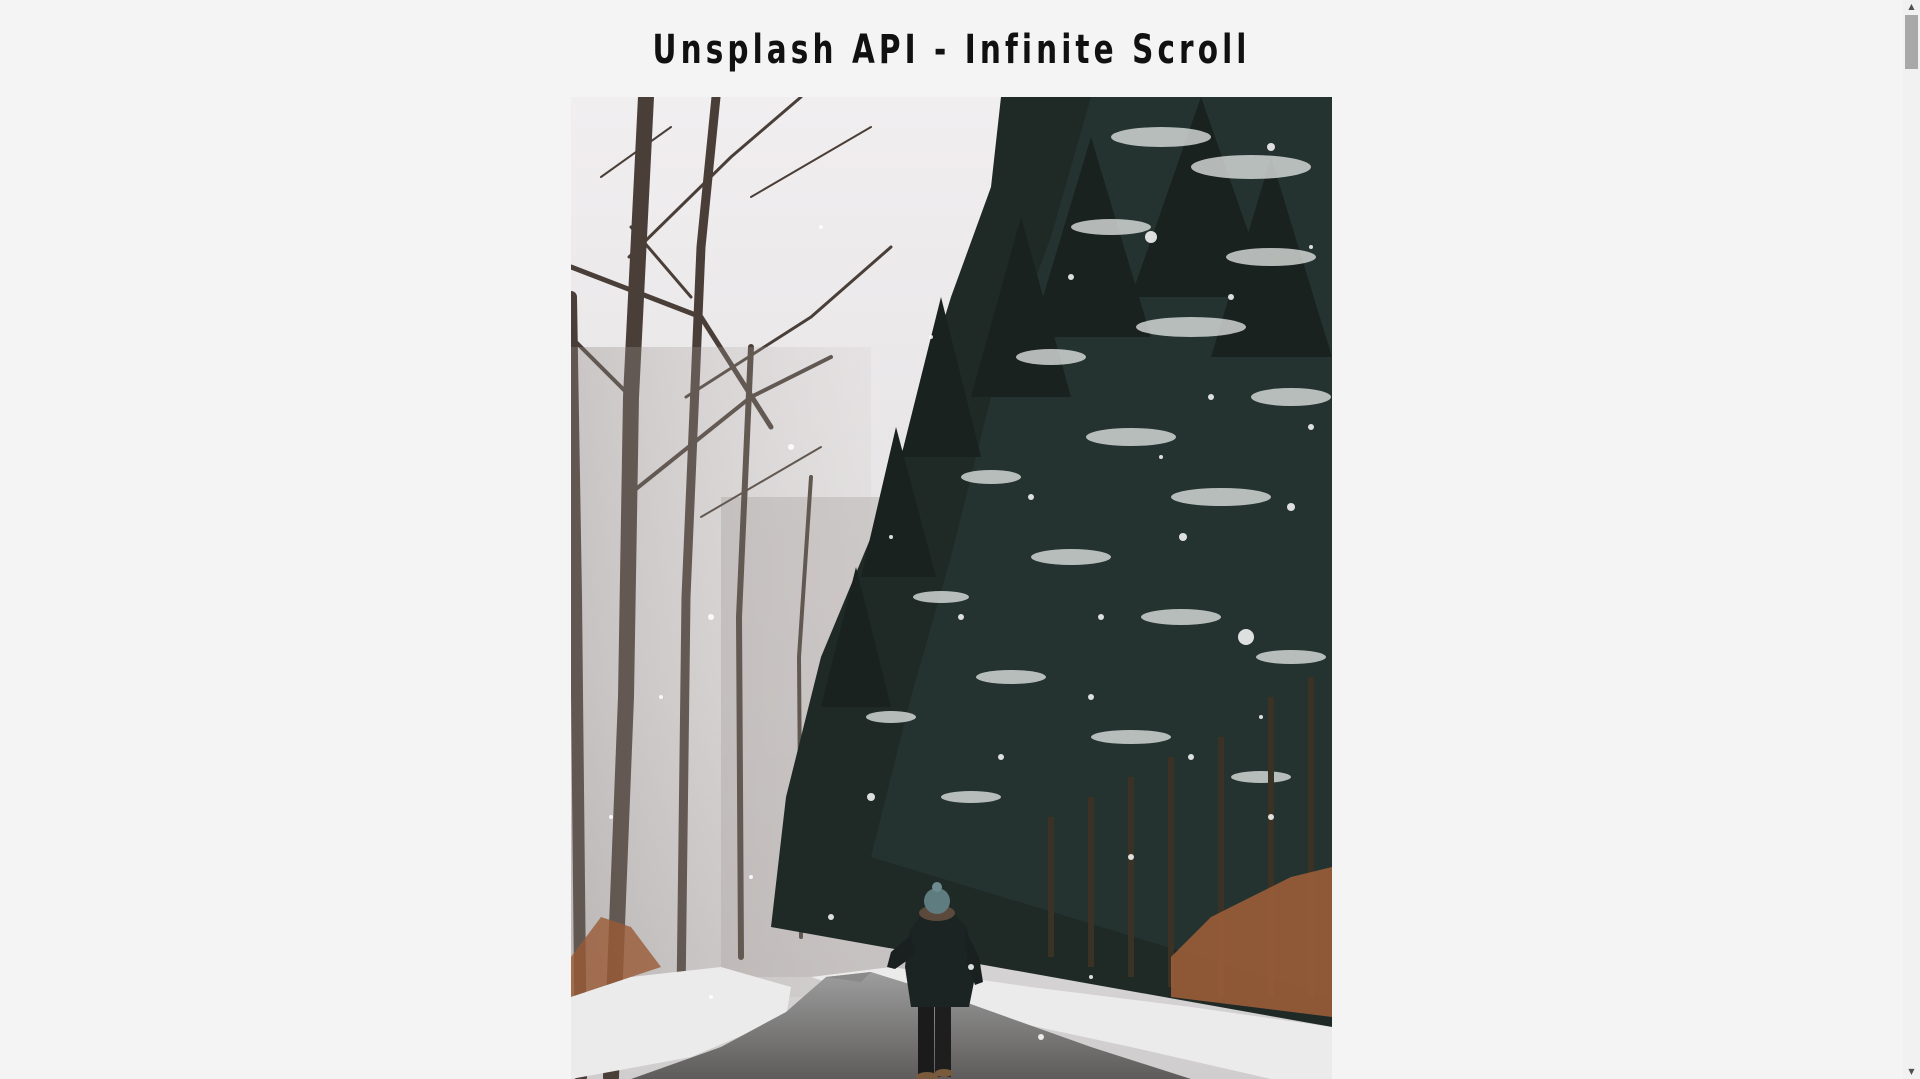 The height and width of the screenshot is (1079, 1920). I want to click on scroll-up-icon: ▲, so click(1911, 7).